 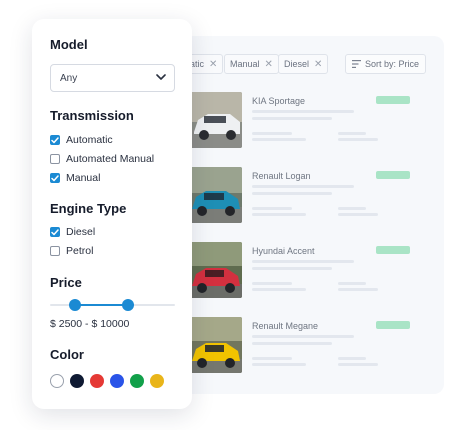 I want to click on filter-chip-manual: Manual ✕, so click(x=251, y=64).